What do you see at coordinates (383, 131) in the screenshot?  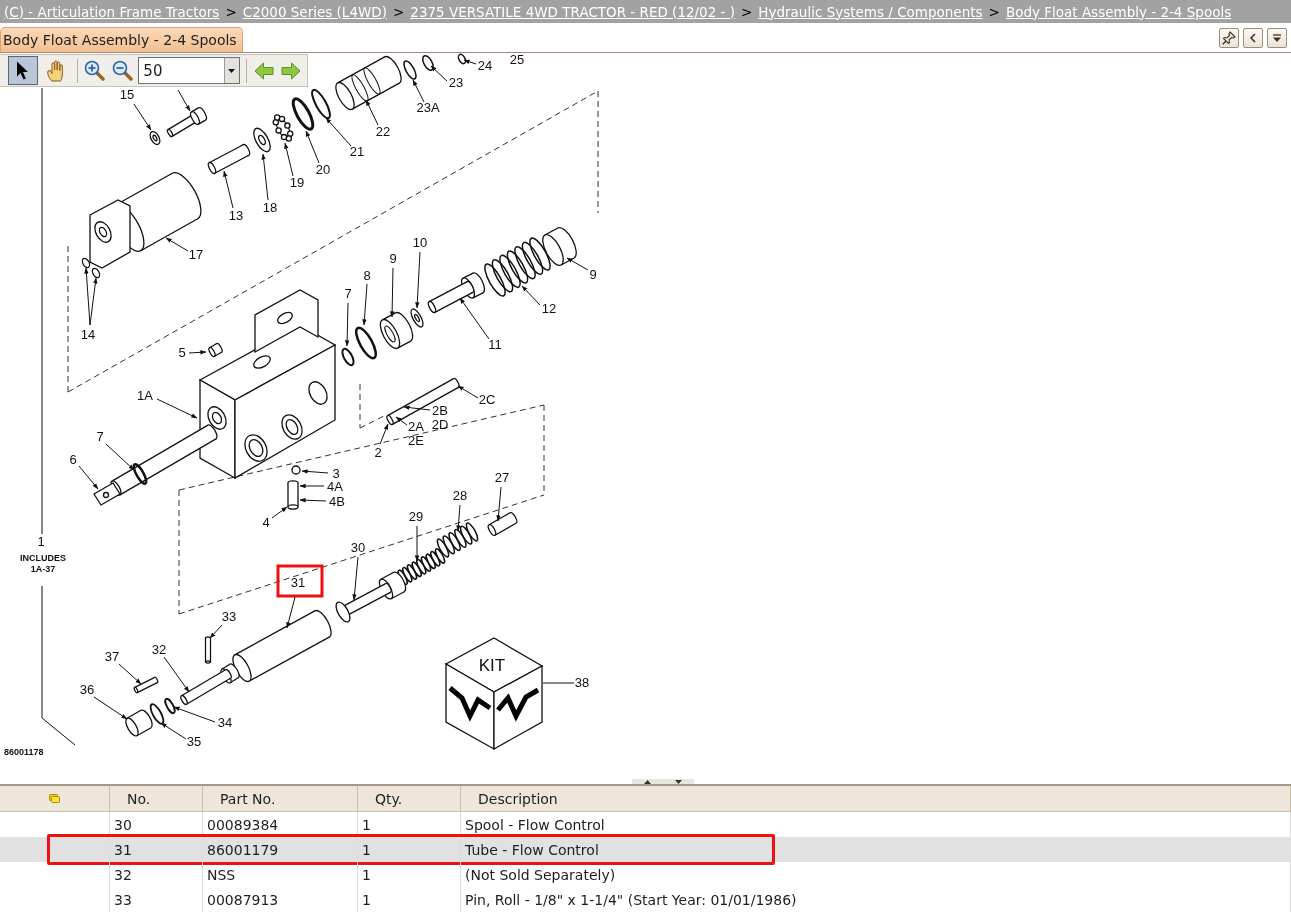 I see `callout-label: 22` at bounding box center [383, 131].